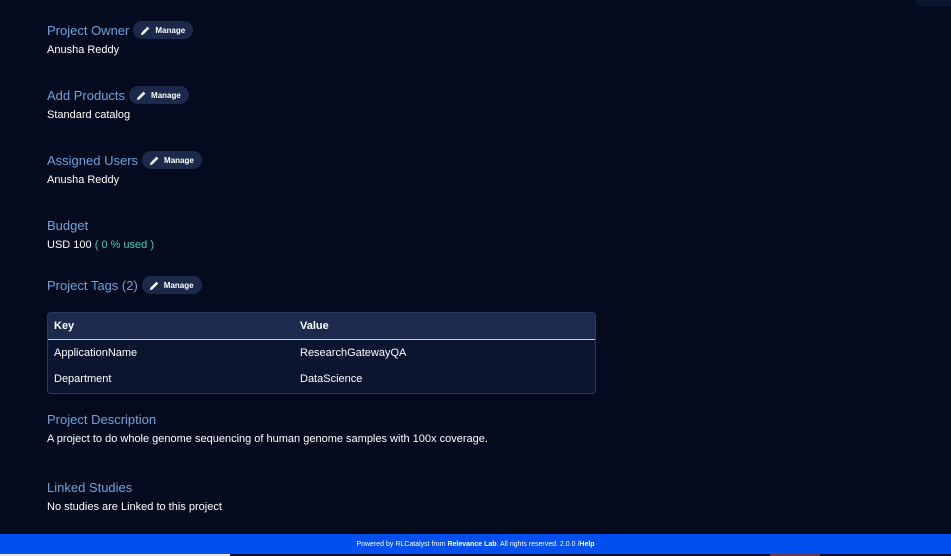 The image size is (951, 556). Describe the element at coordinates (538, 544) in the screenshot. I see `footer-rights: . All rights reserved. 2.0.0 /` at that location.